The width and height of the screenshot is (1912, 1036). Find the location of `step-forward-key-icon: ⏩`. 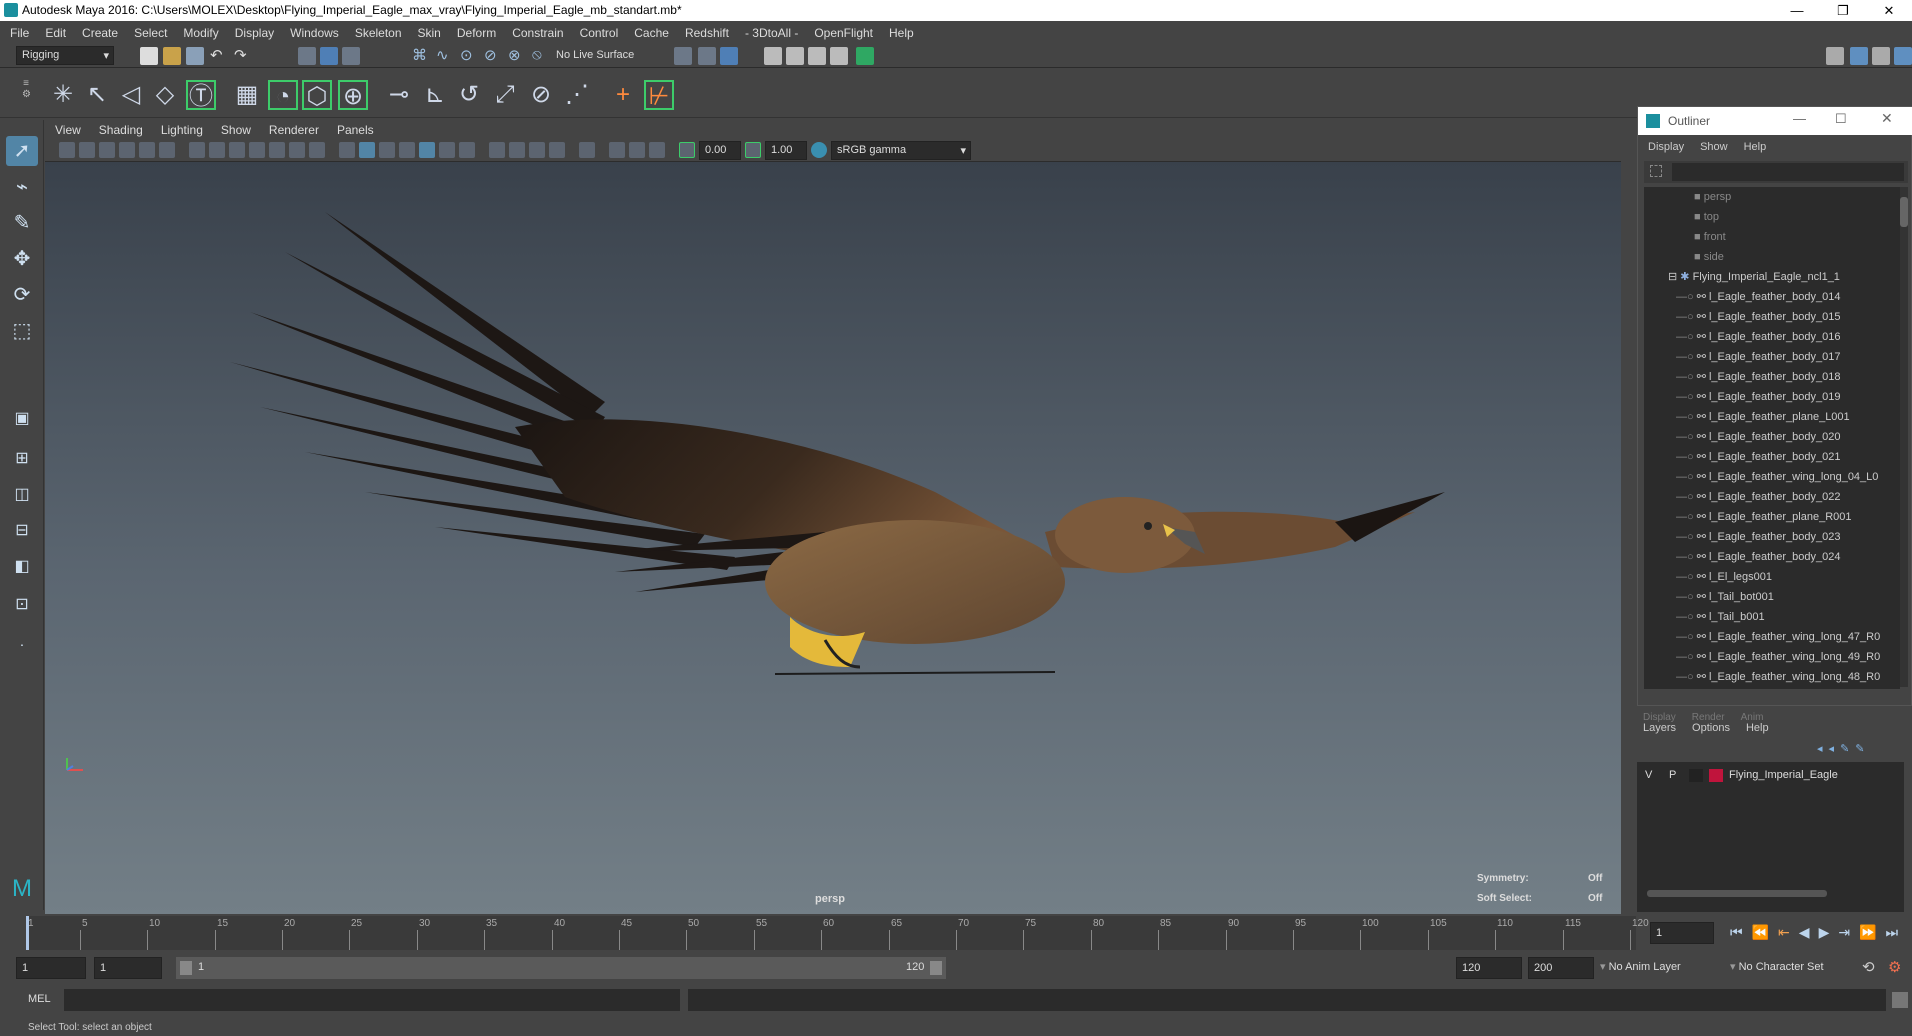

step-forward-key-icon: ⏩ is located at coordinates (1867, 932).